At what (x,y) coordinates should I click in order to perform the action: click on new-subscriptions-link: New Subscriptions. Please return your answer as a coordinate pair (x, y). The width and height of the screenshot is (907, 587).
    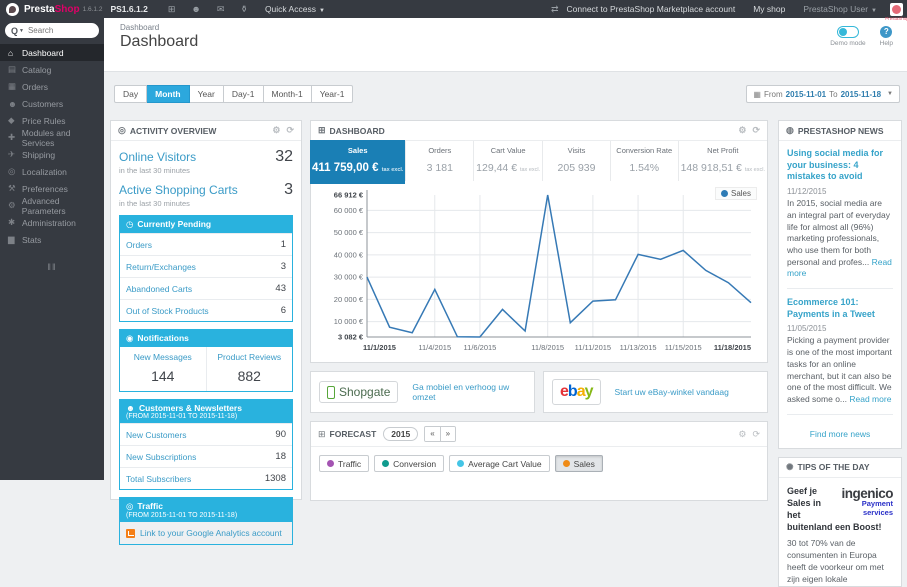
    Looking at the image, I should click on (161, 457).